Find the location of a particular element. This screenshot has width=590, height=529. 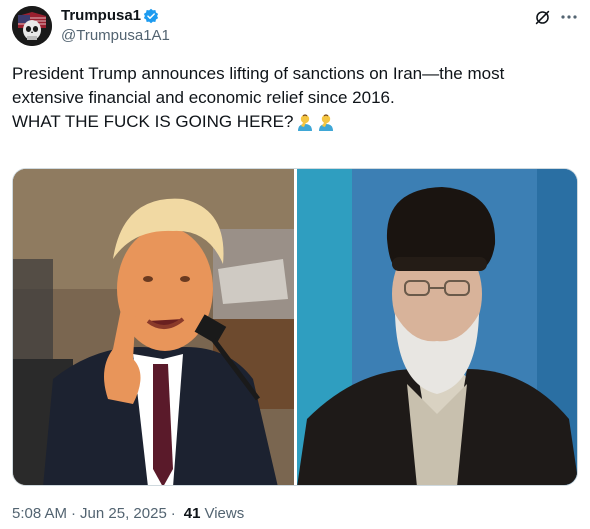

avatar is located at coordinates (32, 26).